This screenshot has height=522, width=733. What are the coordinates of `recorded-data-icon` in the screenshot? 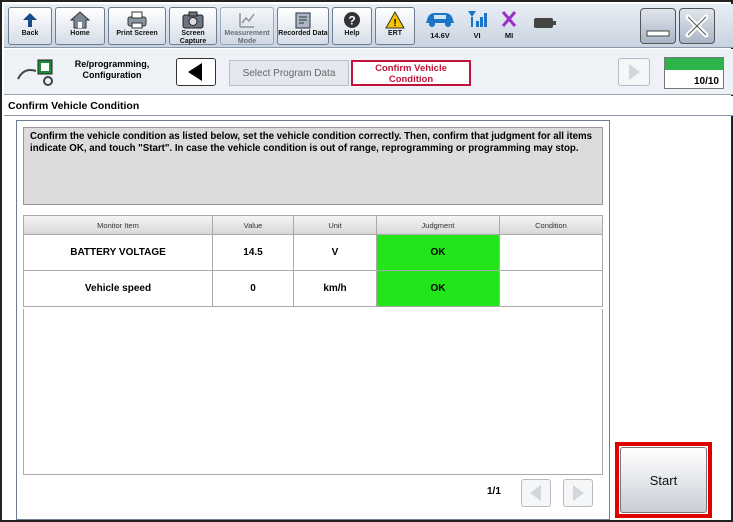 It's located at (303, 20).